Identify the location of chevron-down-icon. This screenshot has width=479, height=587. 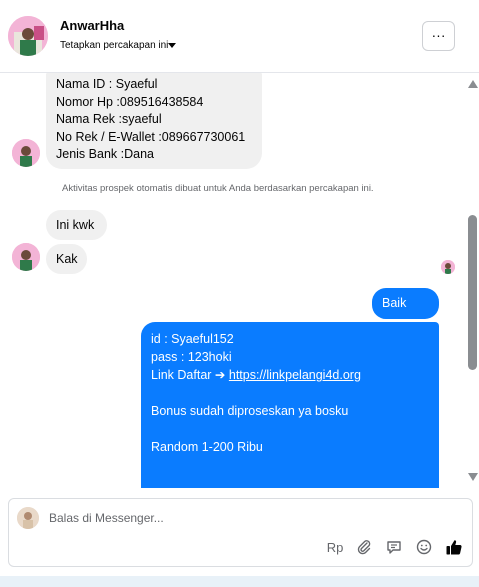
(172, 45).